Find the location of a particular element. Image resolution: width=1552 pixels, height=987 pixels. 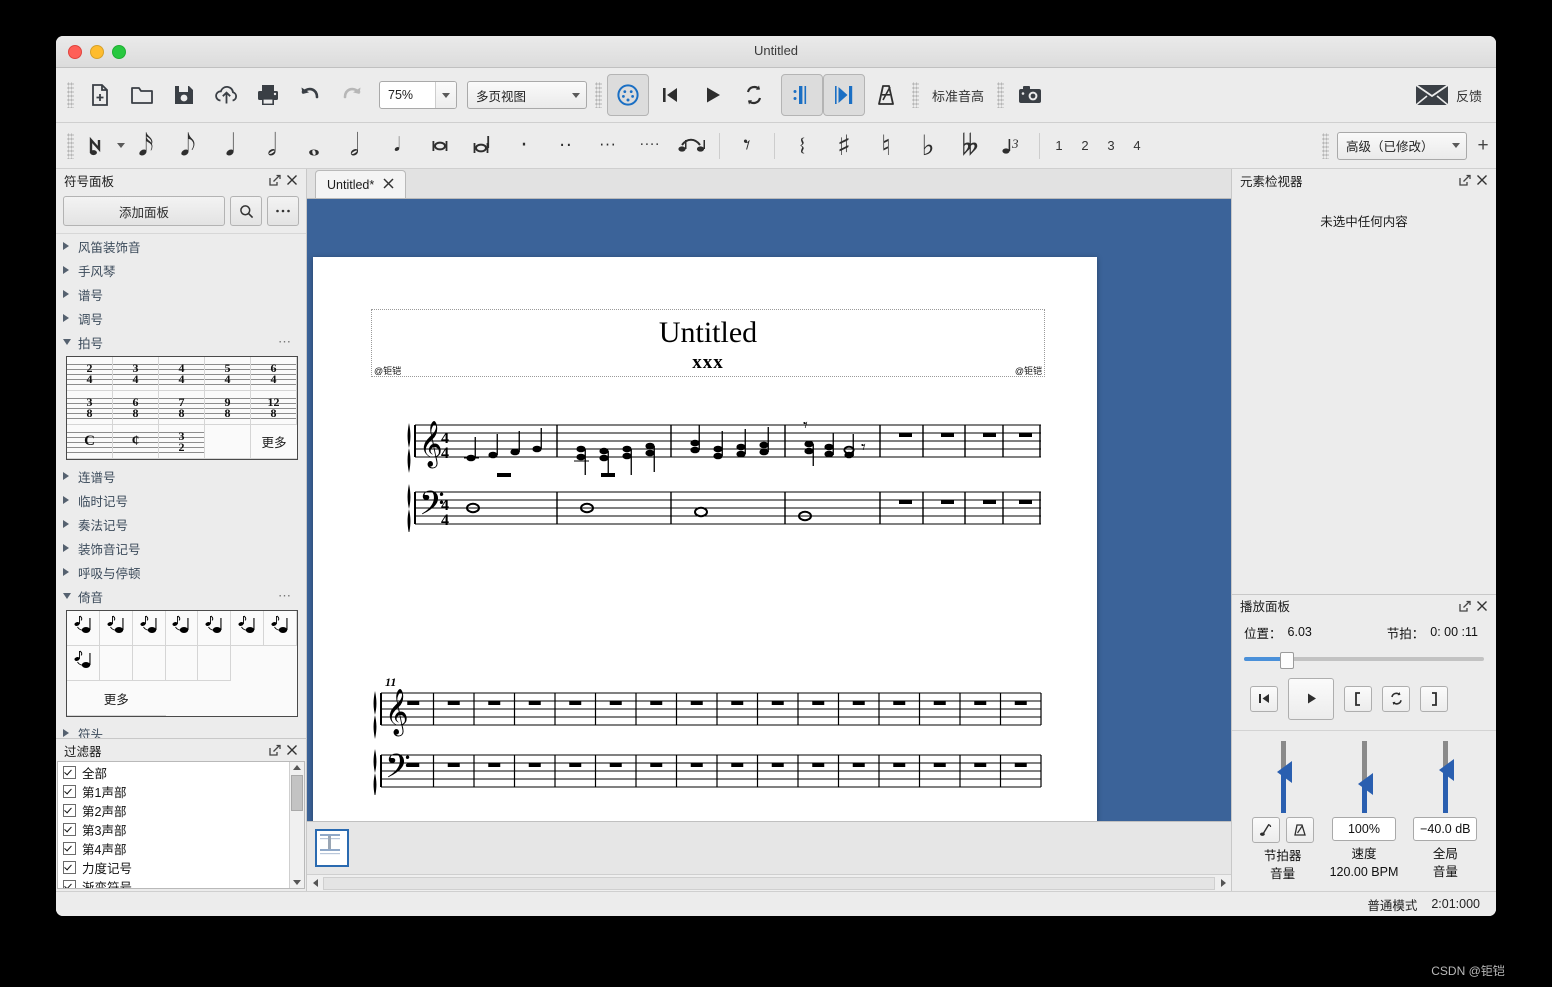

natural-button: ♮ is located at coordinates (886, 146).